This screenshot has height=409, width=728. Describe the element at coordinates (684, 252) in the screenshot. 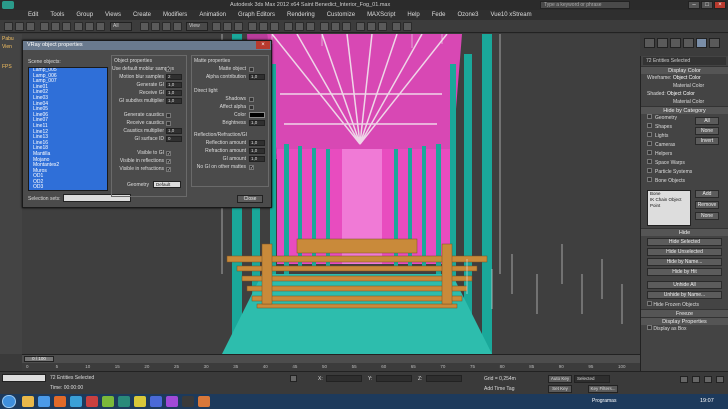

I see `hide-action-button: Hide Unselected` at that location.